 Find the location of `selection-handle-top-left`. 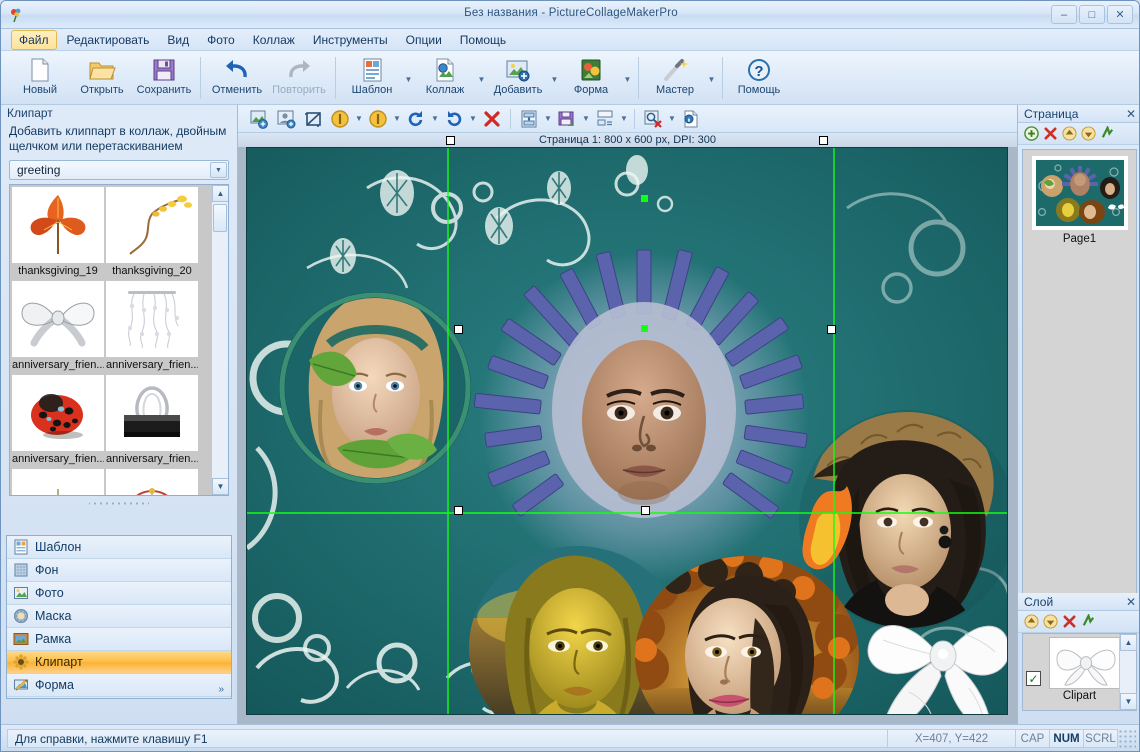

selection-handle-top-left is located at coordinates (450, 140).